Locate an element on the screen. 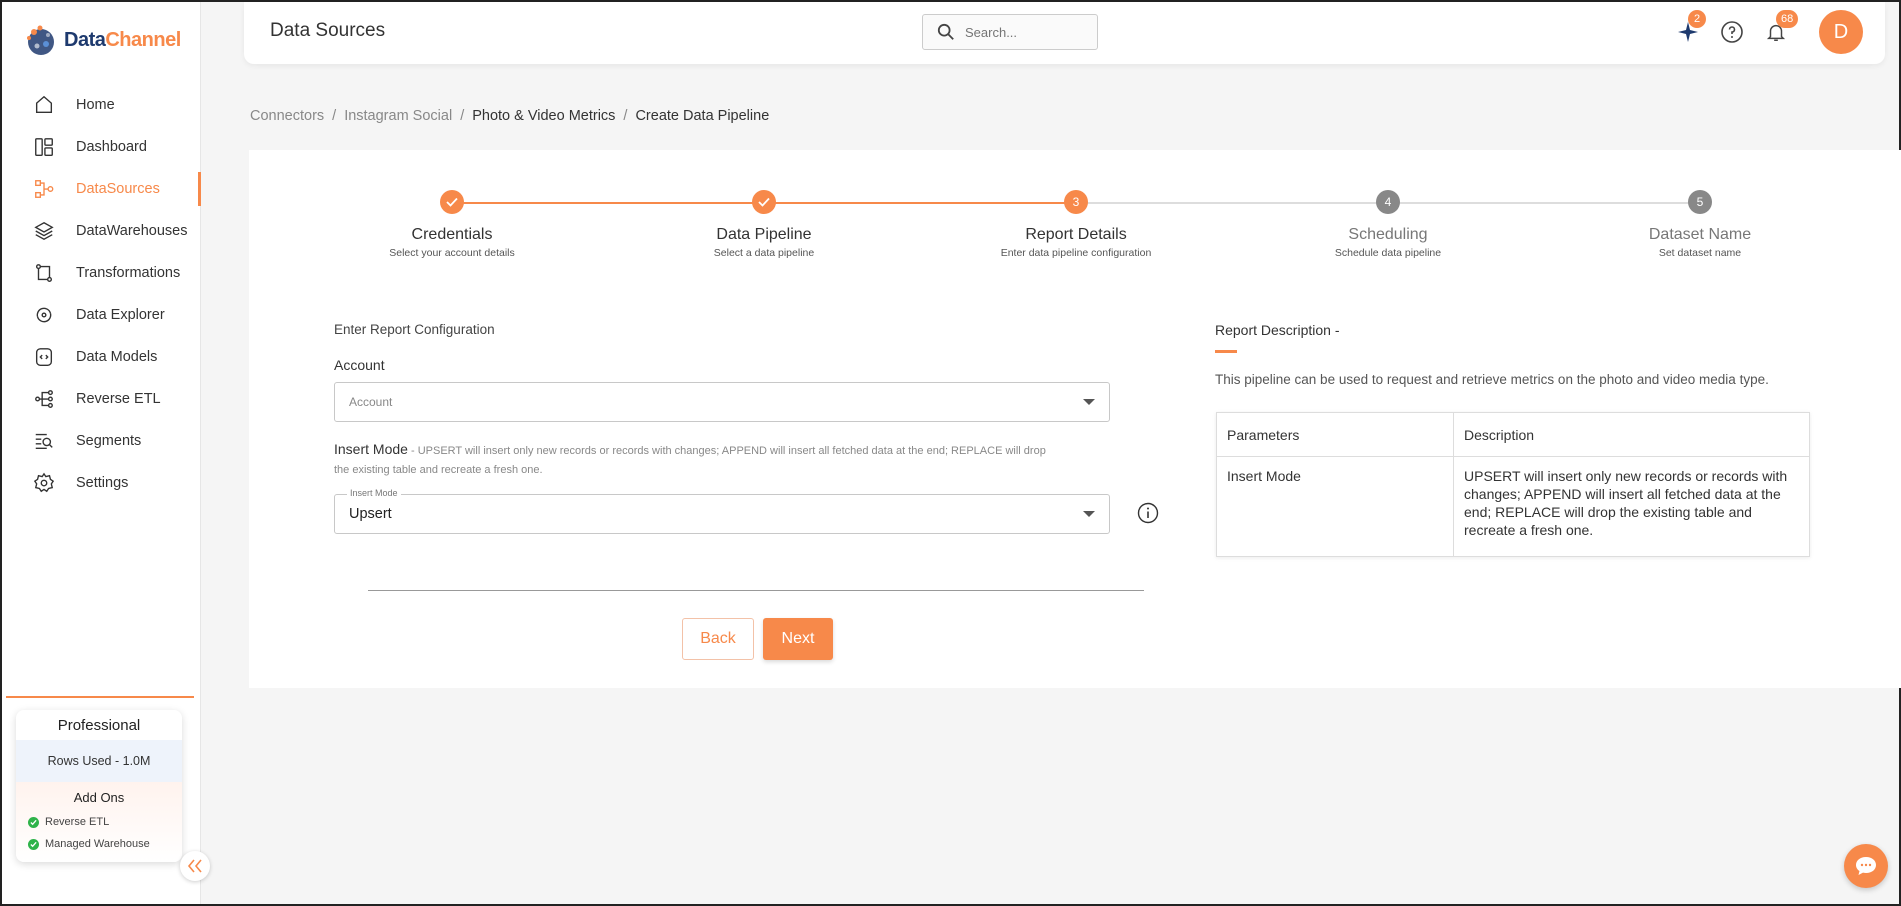 Image resolution: width=1901 pixels, height=906 pixels. account-label: Account is located at coordinates (359, 365).